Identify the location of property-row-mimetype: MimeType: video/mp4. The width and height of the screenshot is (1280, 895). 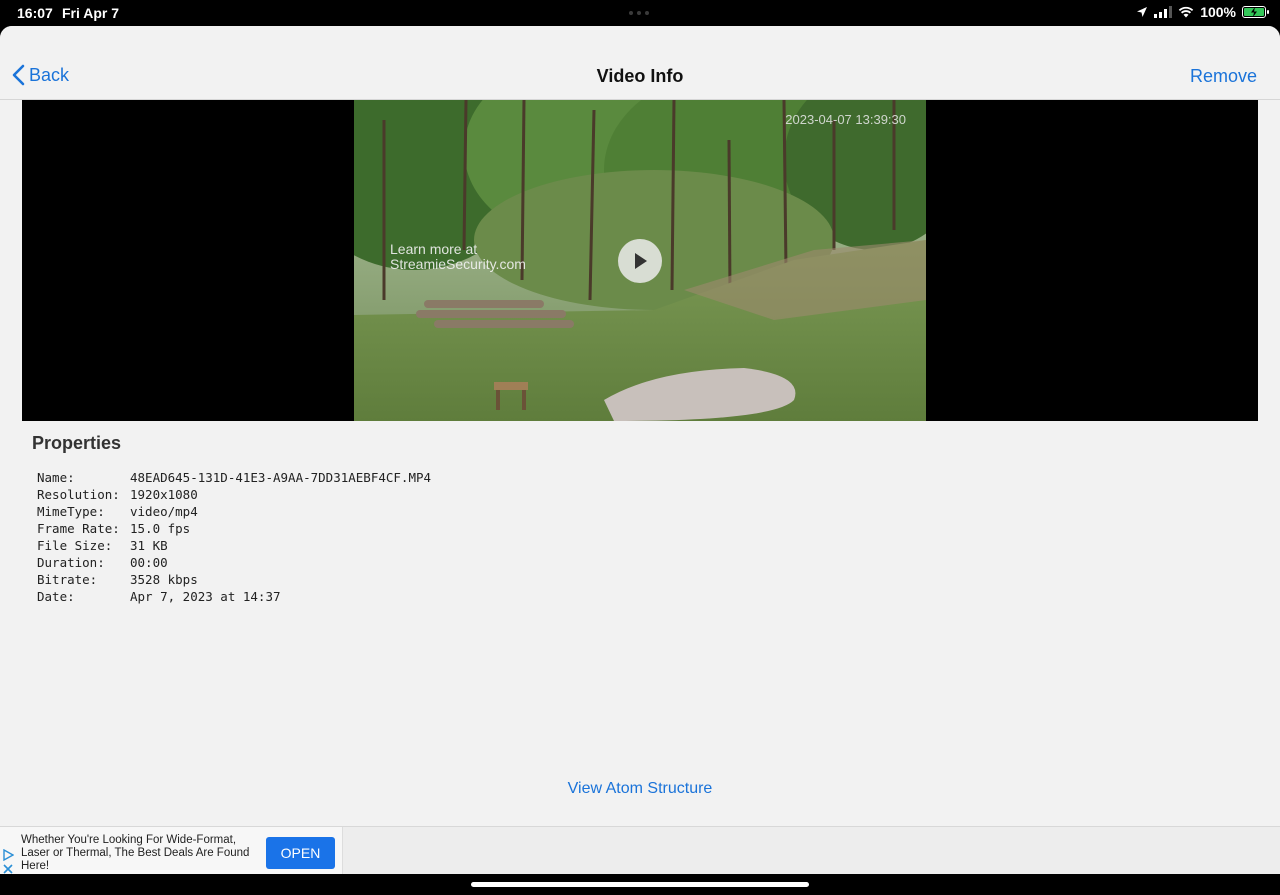
(117, 511).